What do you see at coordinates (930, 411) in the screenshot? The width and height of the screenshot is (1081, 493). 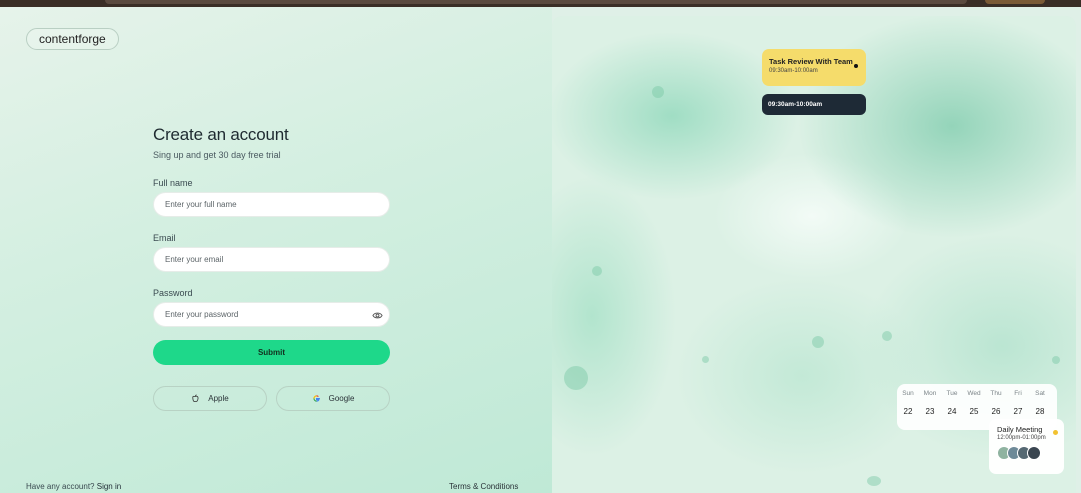 I see `calendar-date: 23` at bounding box center [930, 411].